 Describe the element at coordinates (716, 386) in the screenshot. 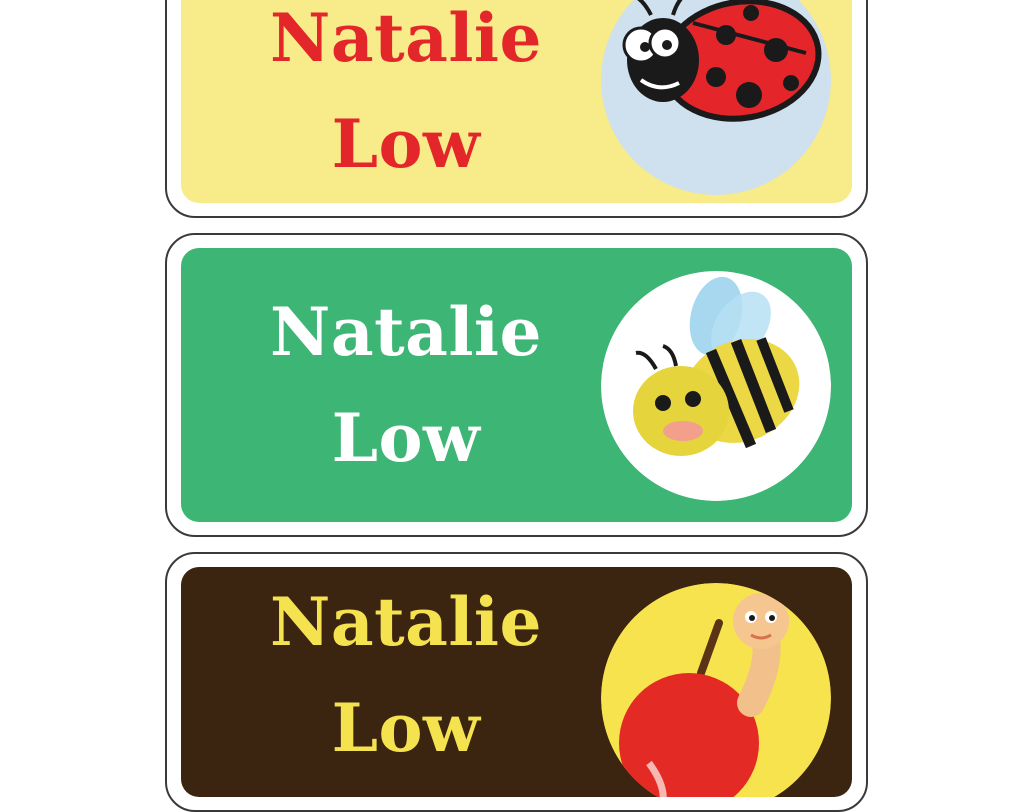

I see `bee-icon` at that location.